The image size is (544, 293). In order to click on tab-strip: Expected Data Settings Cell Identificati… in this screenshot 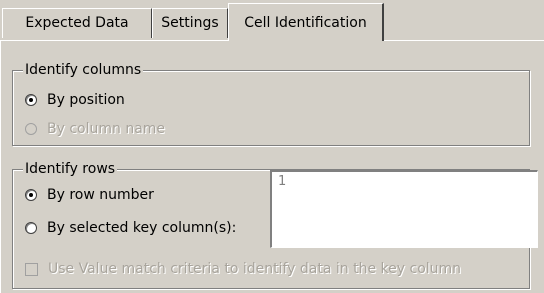, I will do `click(272, 20)`.